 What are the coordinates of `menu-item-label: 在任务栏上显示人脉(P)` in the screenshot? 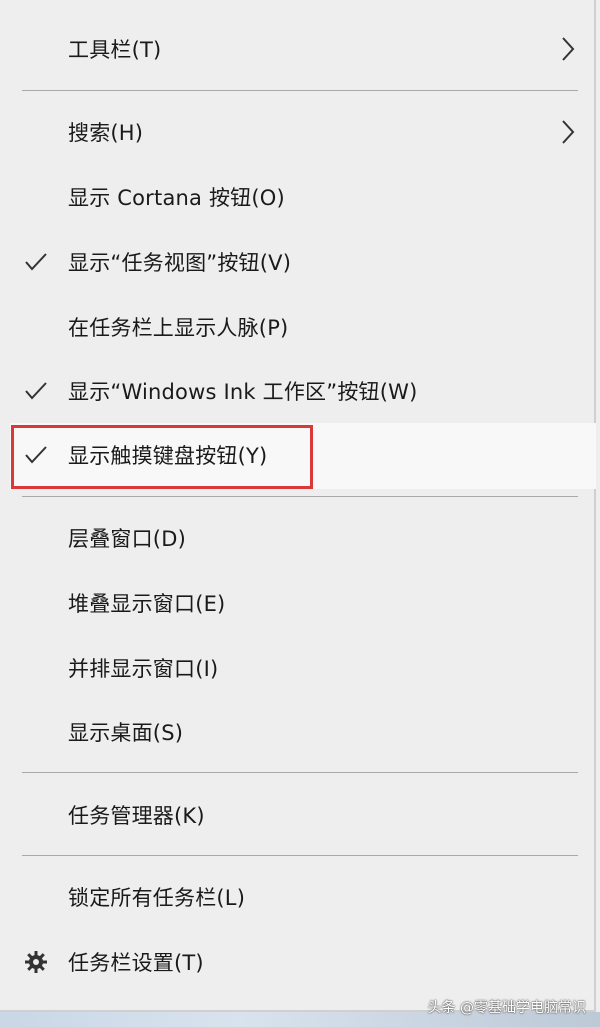 It's located at (178, 328).